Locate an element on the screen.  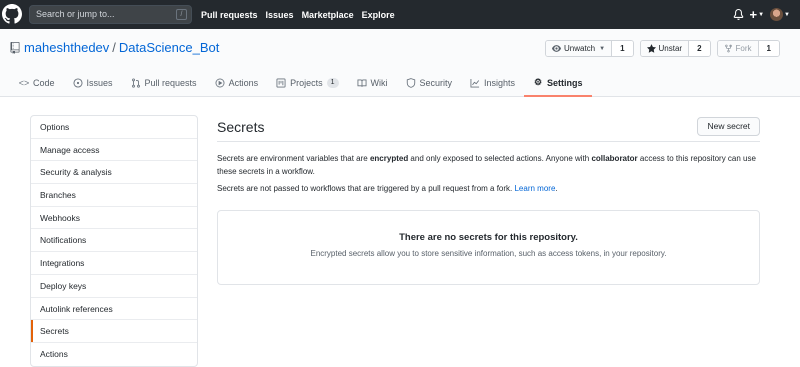
repo-title: maheshthedev / DataScience_Bot is located at coordinates (114, 47).